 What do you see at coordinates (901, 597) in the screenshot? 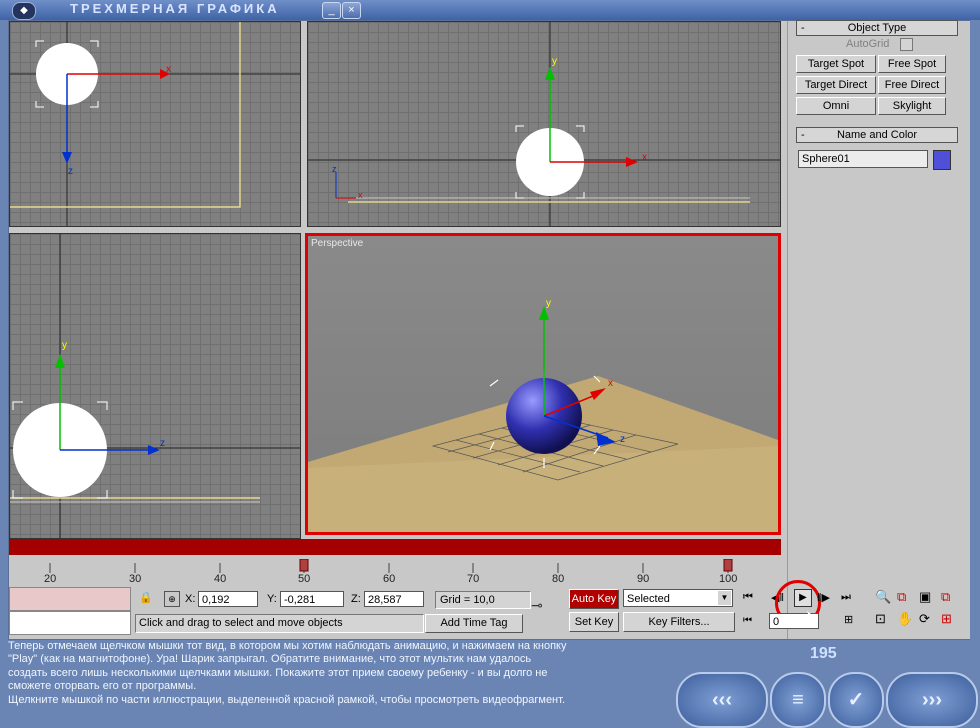
I see `zoom-all-icon: ⧉` at bounding box center [901, 597].